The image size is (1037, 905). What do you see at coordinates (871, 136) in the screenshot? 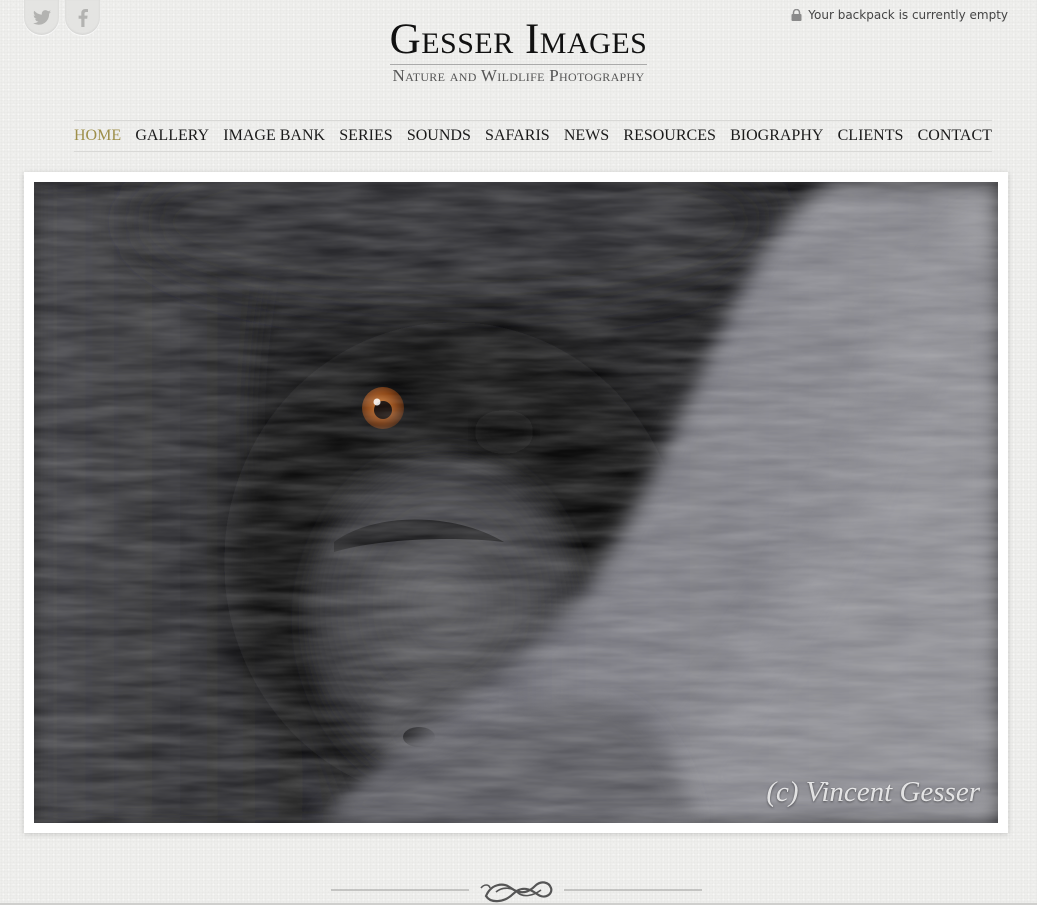
I see `nav-clients: CLIENTS` at bounding box center [871, 136].